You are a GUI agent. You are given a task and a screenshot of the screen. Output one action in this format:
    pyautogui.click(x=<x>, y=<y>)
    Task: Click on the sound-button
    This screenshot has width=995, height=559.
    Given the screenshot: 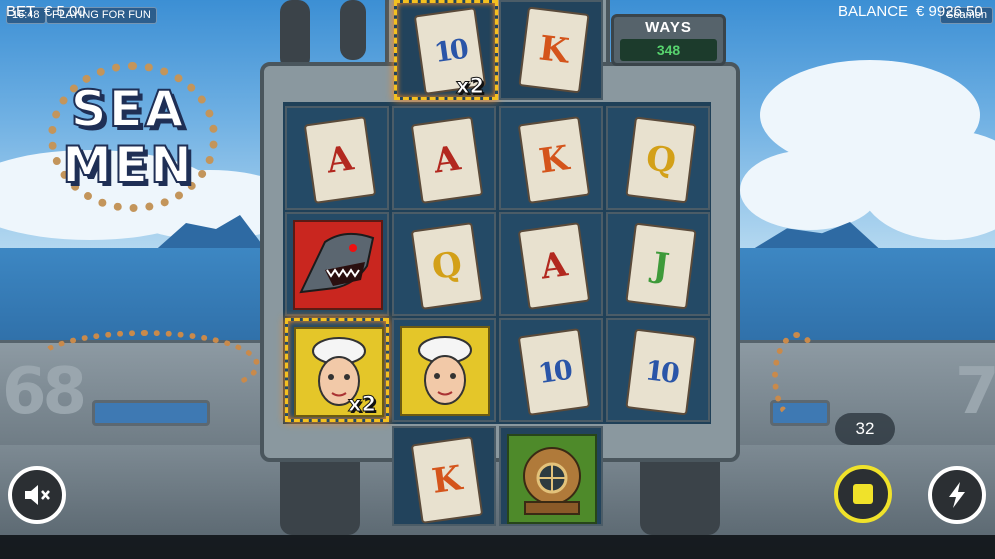 What is the action you would take?
    pyautogui.click(x=37, y=495)
    